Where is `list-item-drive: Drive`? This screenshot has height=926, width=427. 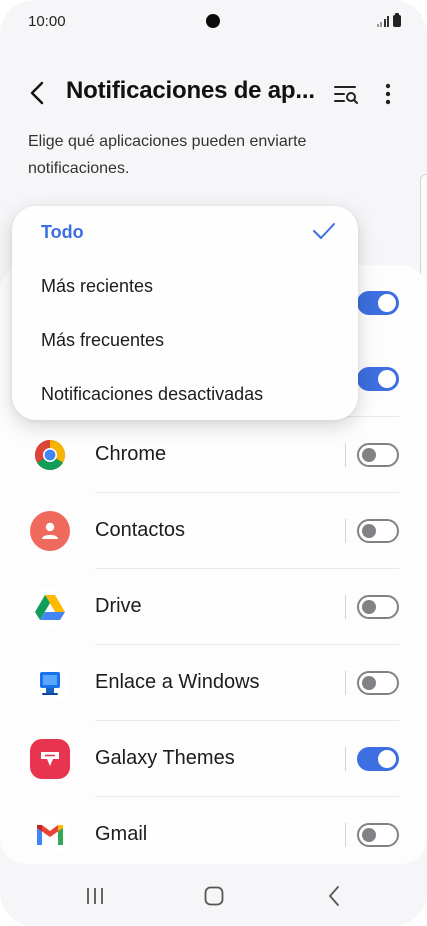 list-item-drive: Drive is located at coordinates (213, 607).